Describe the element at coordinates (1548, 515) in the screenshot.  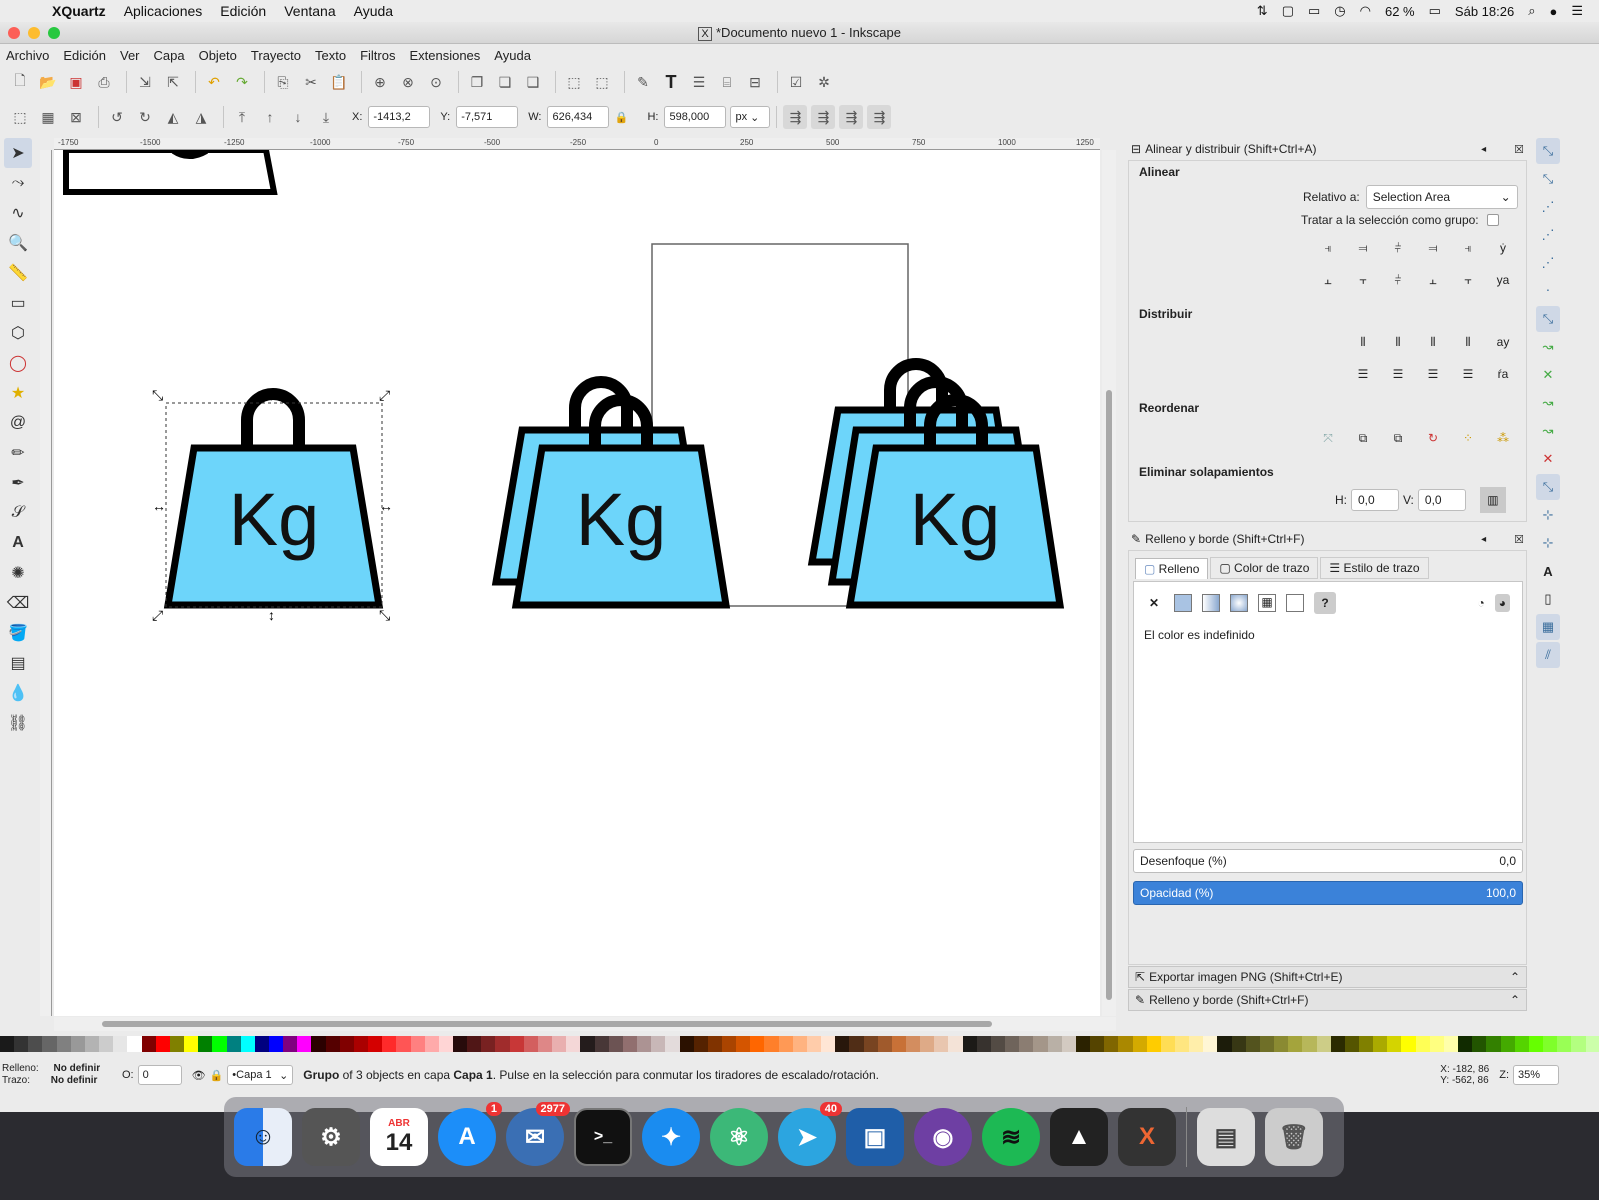
I see `snap-object-centers-icon: ⊹` at that location.